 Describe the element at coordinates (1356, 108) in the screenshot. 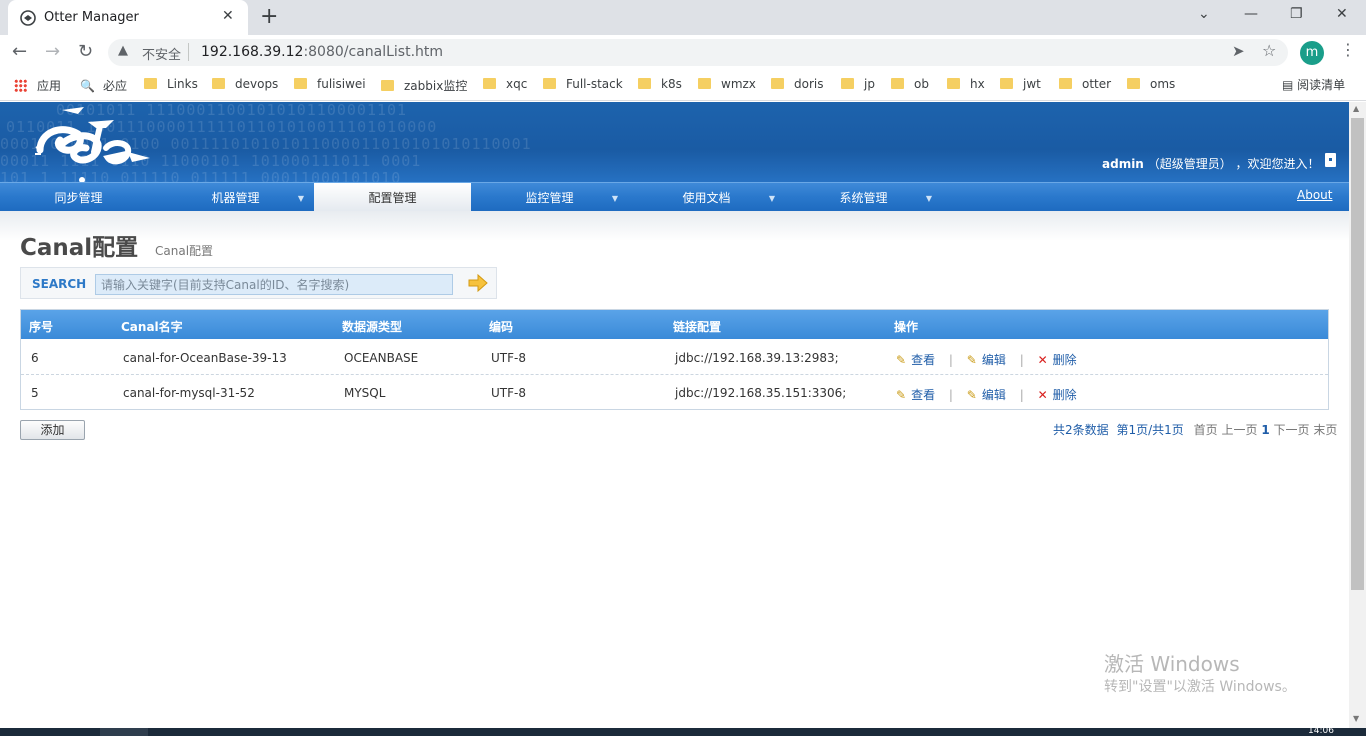

I see `scroll-up-icon: ▲` at that location.